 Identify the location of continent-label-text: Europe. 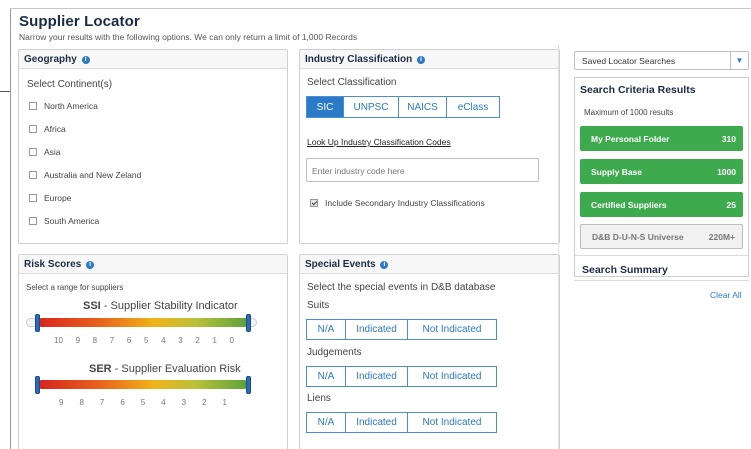
(58, 198).